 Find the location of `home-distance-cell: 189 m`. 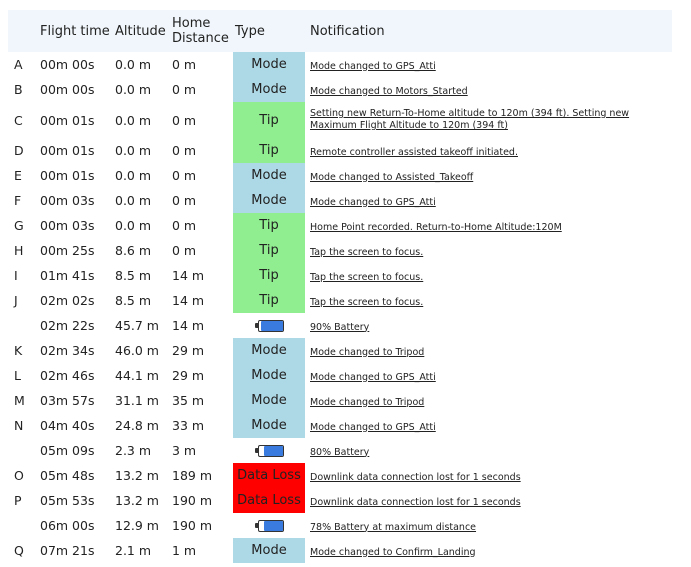

home-distance-cell: 189 m is located at coordinates (192, 475).